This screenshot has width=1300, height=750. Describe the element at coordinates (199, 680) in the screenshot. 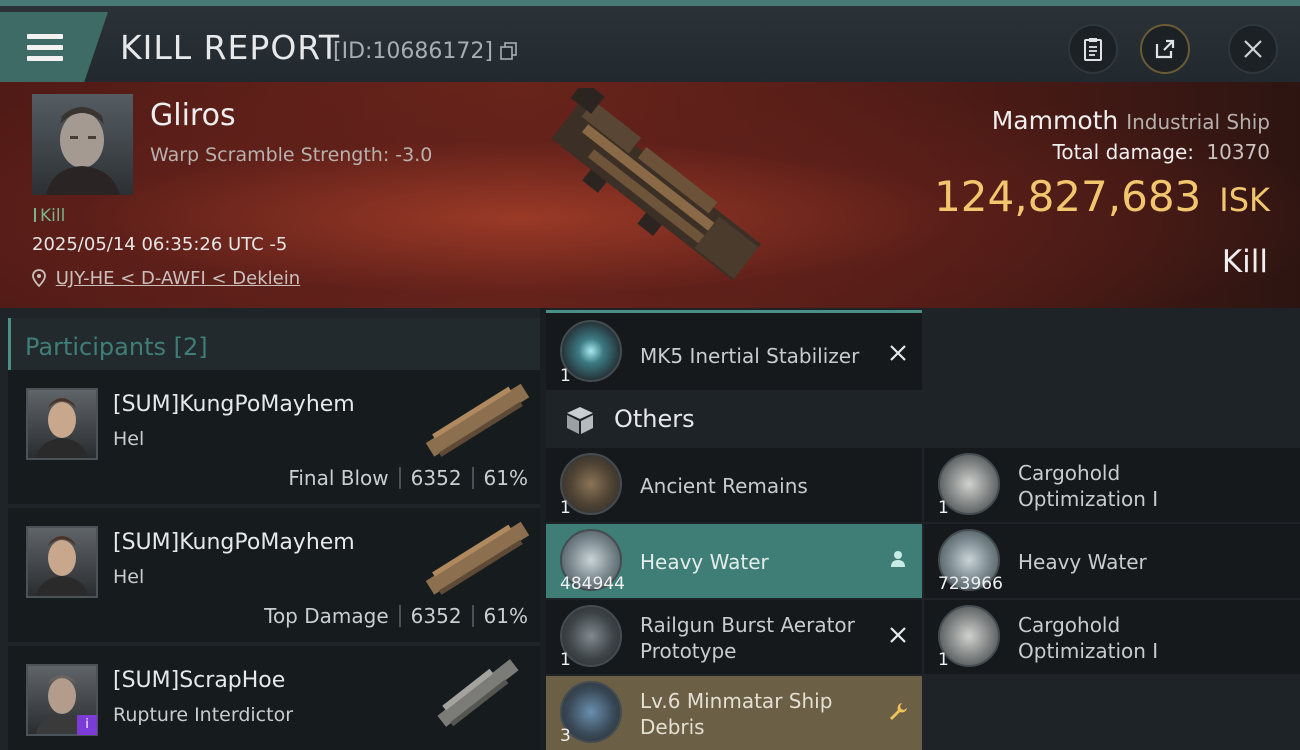

I see `participant-name: [SUM]ScrapHoe` at that location.